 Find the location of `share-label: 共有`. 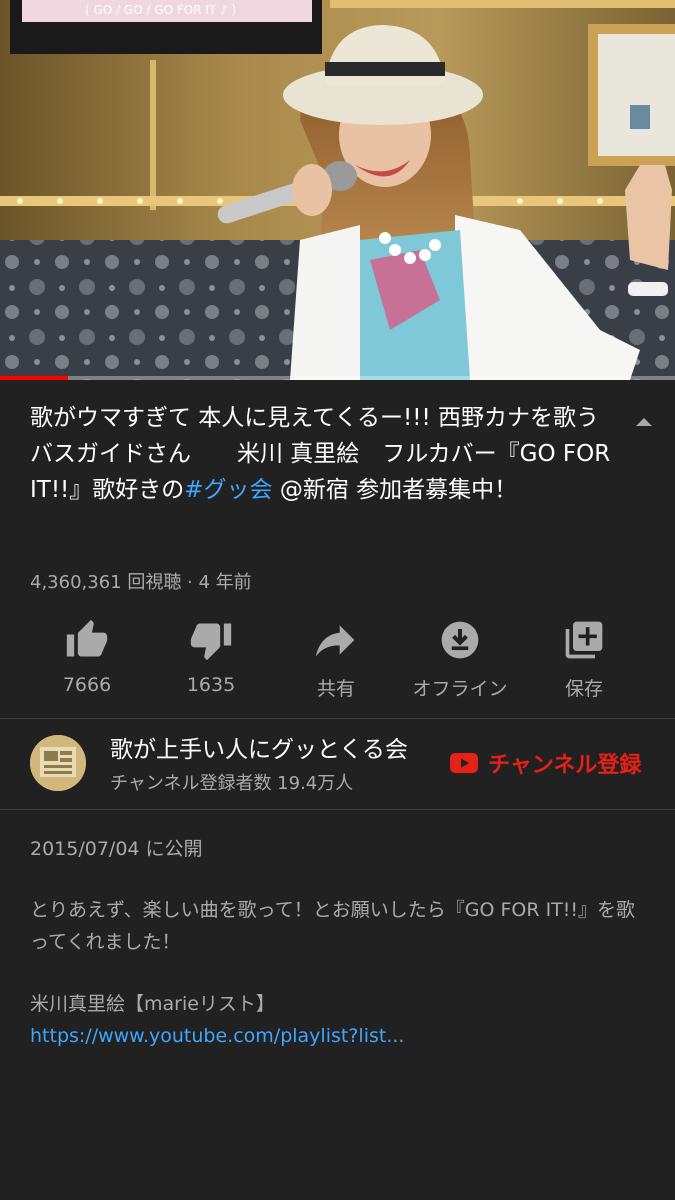

share-label: 共有 is located at coordinates (335, 689).